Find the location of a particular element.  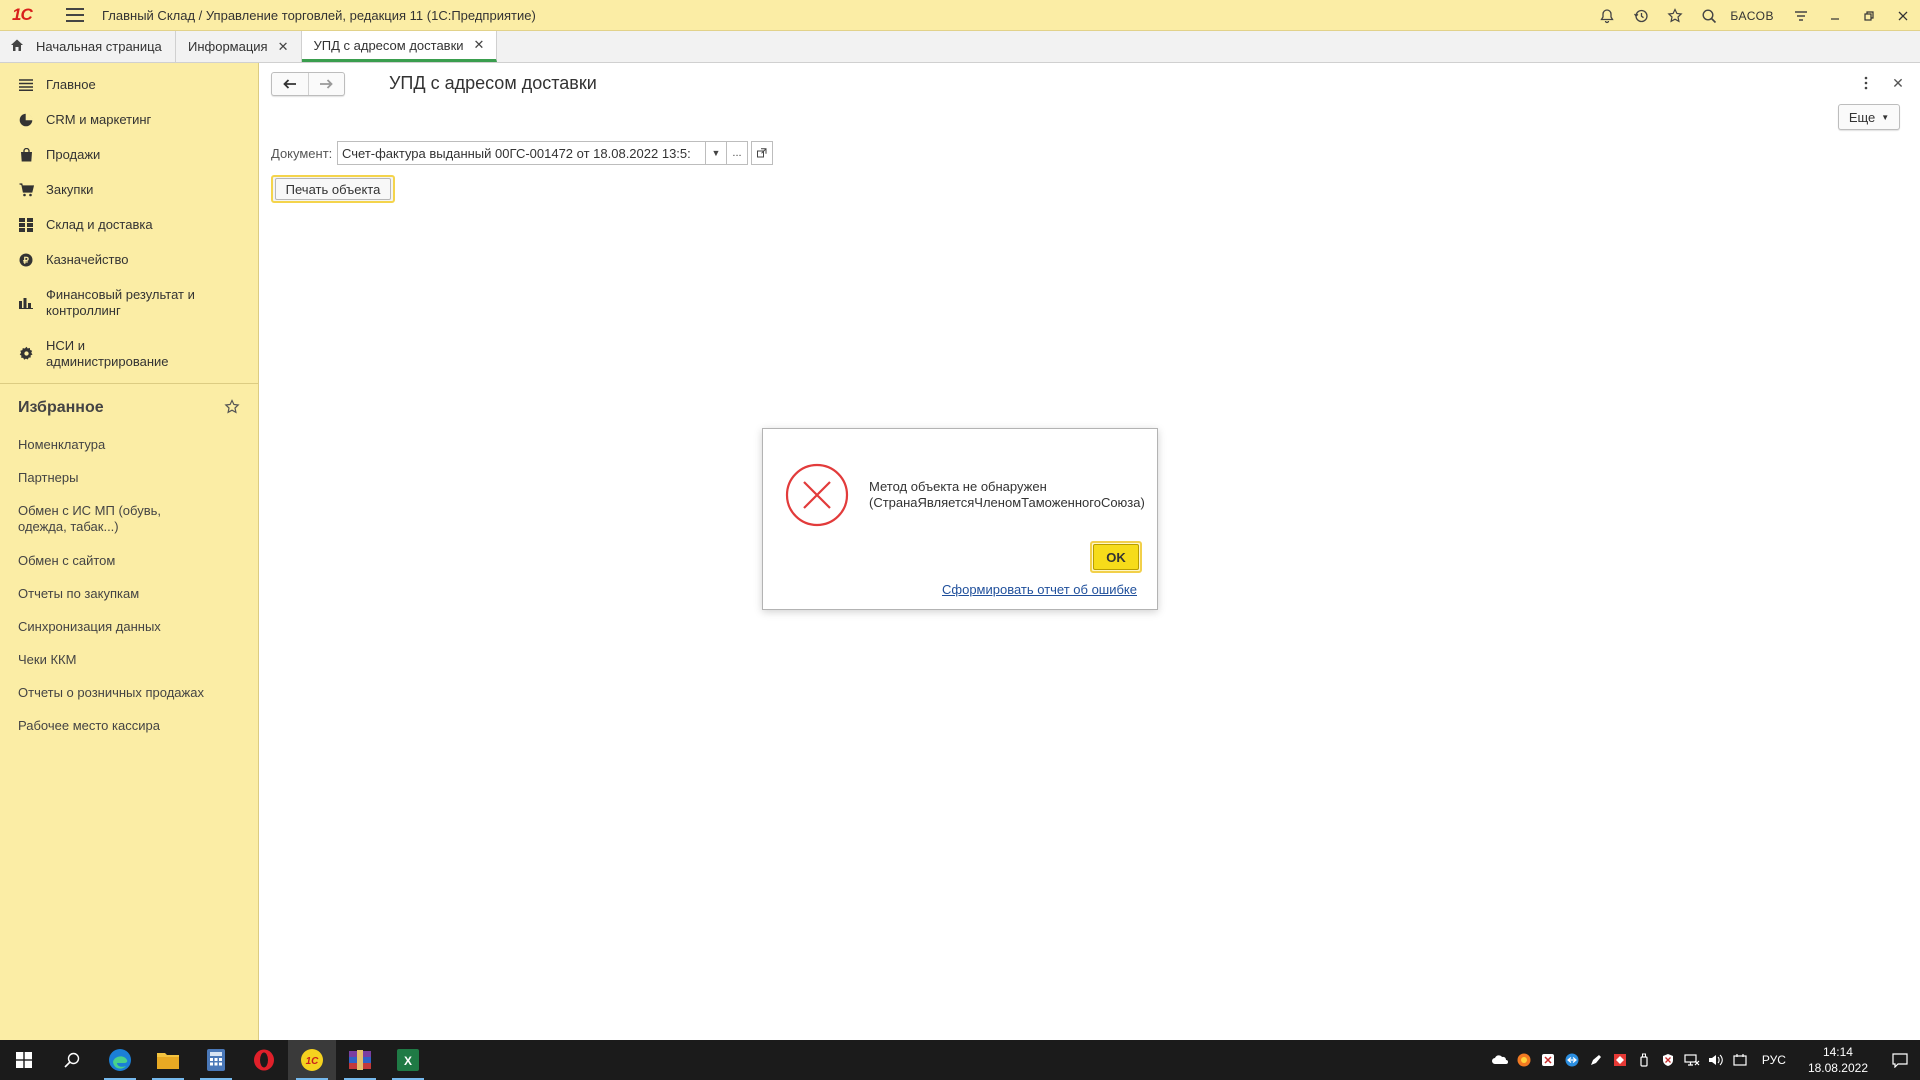

tab-info: Информация ✕ is located at coordinates (239, 46).